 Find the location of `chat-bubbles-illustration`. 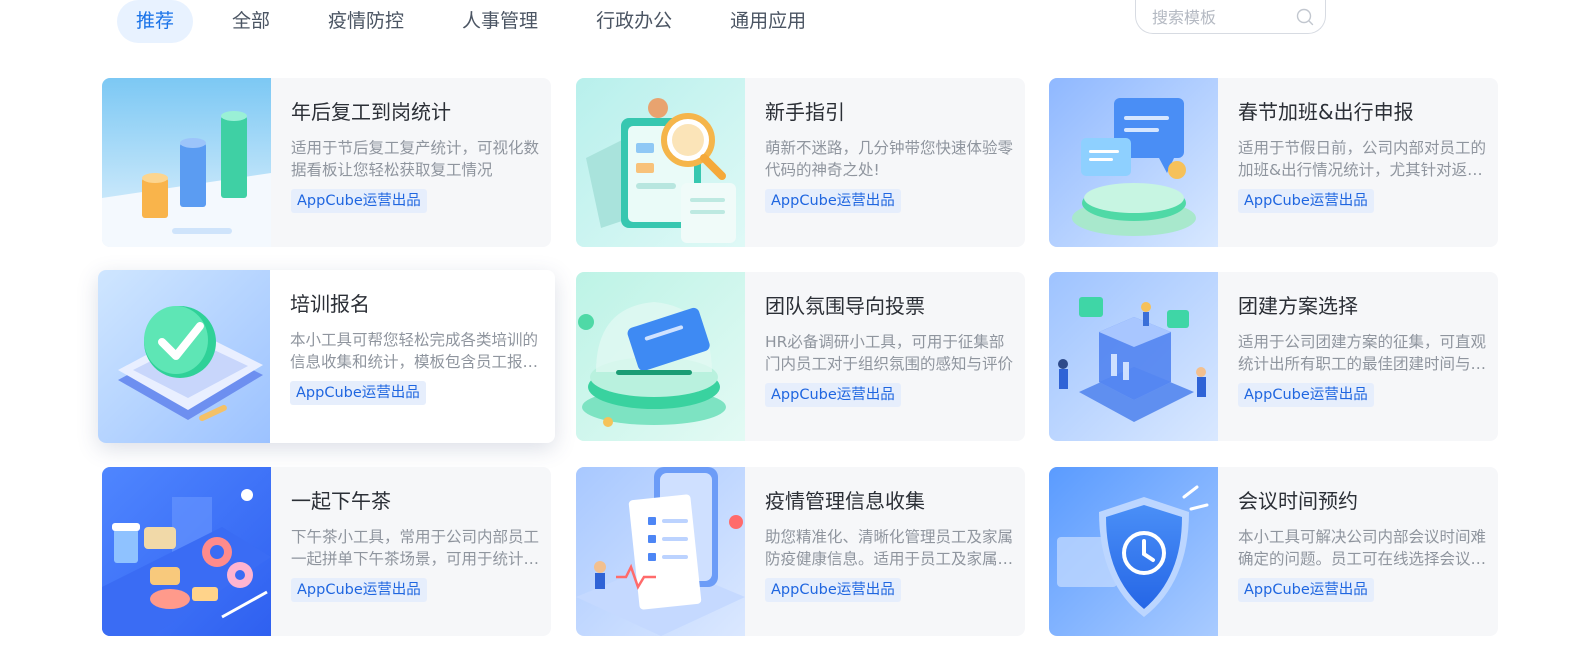

chat-bubbles-illustration is located at coordinates (1133, 162).